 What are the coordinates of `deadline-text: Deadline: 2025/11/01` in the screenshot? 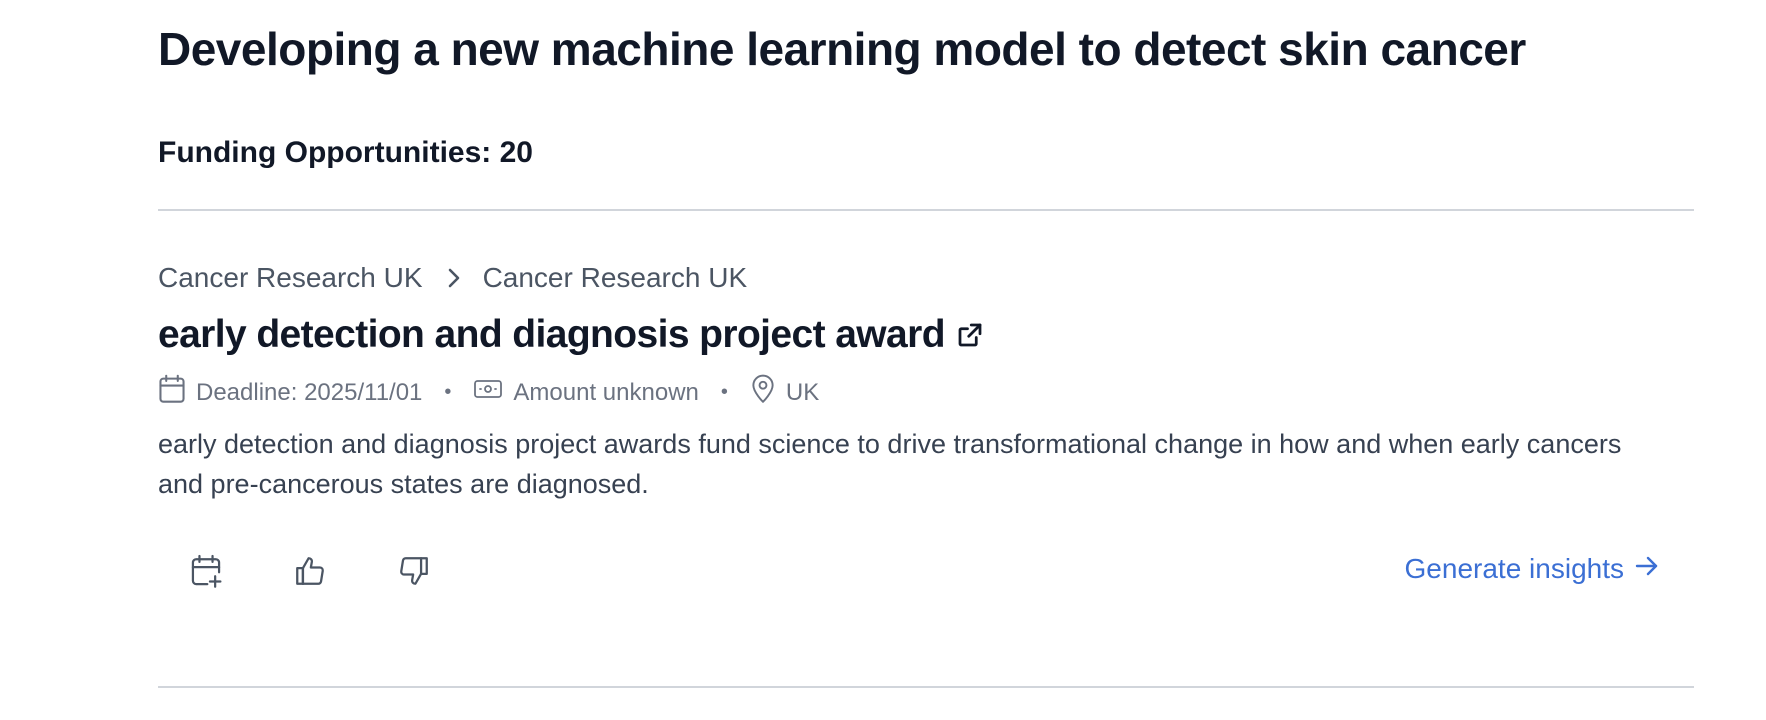 It's located at (309, 392).